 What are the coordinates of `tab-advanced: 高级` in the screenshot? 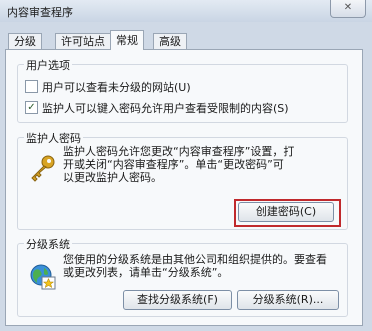 It's located at (170, 41).